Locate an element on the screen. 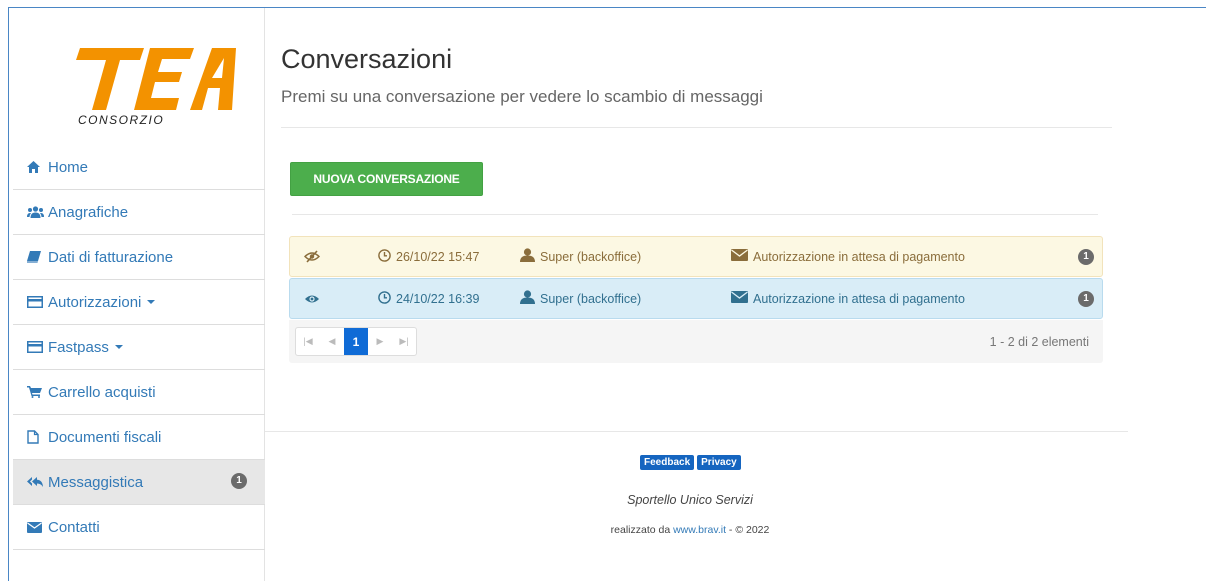 The image size is (1206, 581). pager-info: 1 - 2 di 2 elementi is located at coordinates (1039, 341).